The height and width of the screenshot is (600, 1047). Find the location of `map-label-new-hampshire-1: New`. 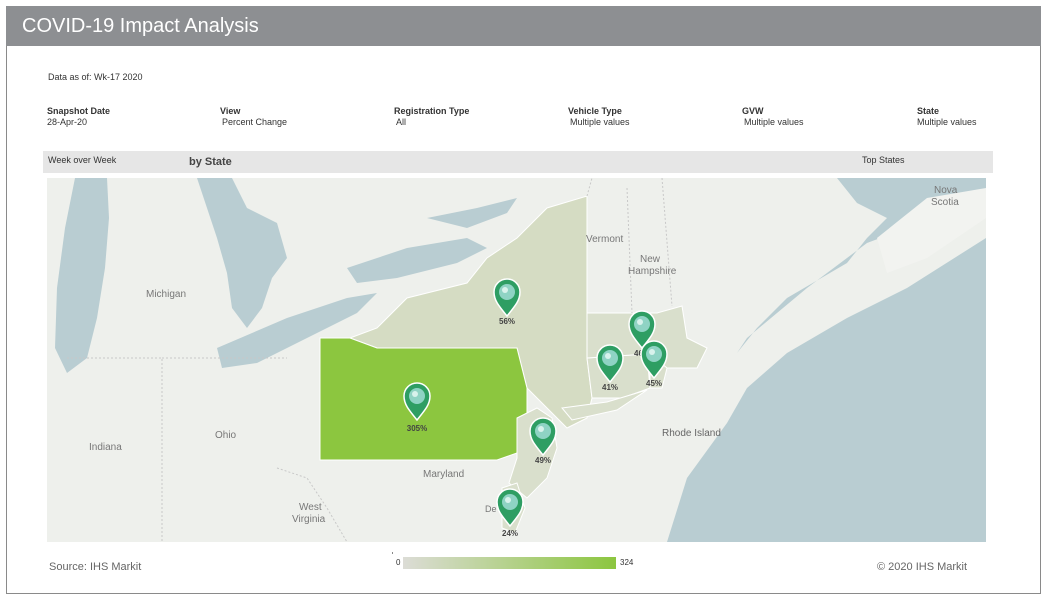

map-label-new-hampshire-1: New is located at coordinates (650, 259).